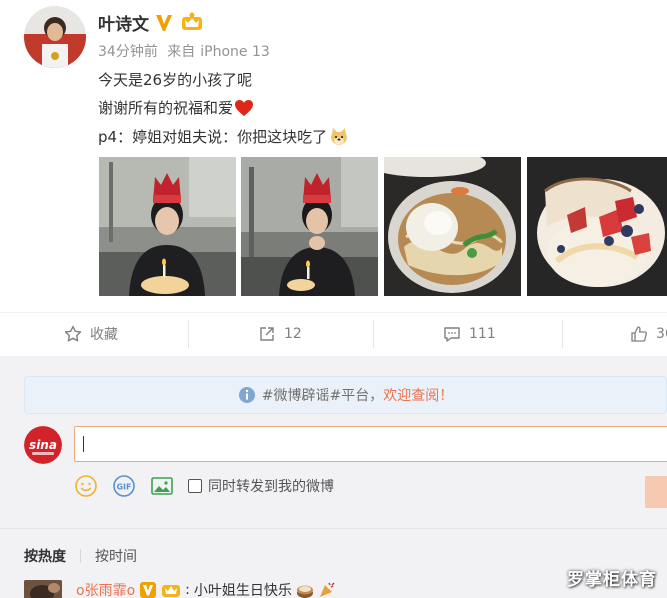  Describe the element at coordinates (293, 334) in the screenshot. I see `repost-count: 12` at that location.